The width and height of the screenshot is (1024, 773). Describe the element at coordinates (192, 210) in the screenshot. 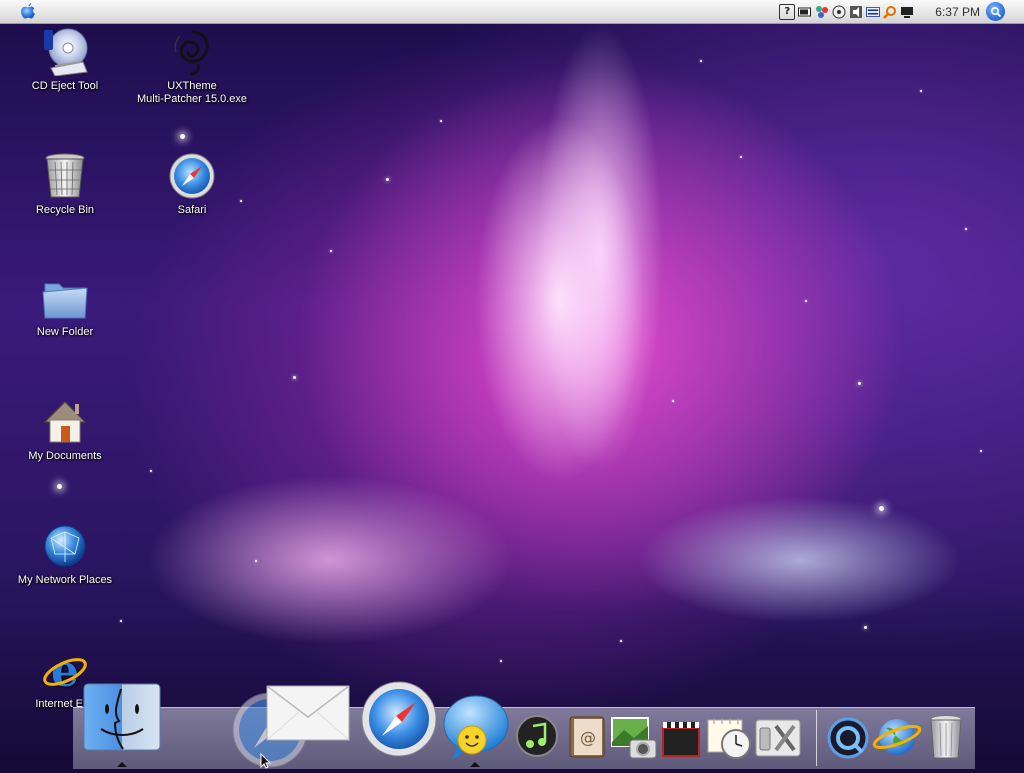

I see `desktop-icon-label: Safari` at that location.